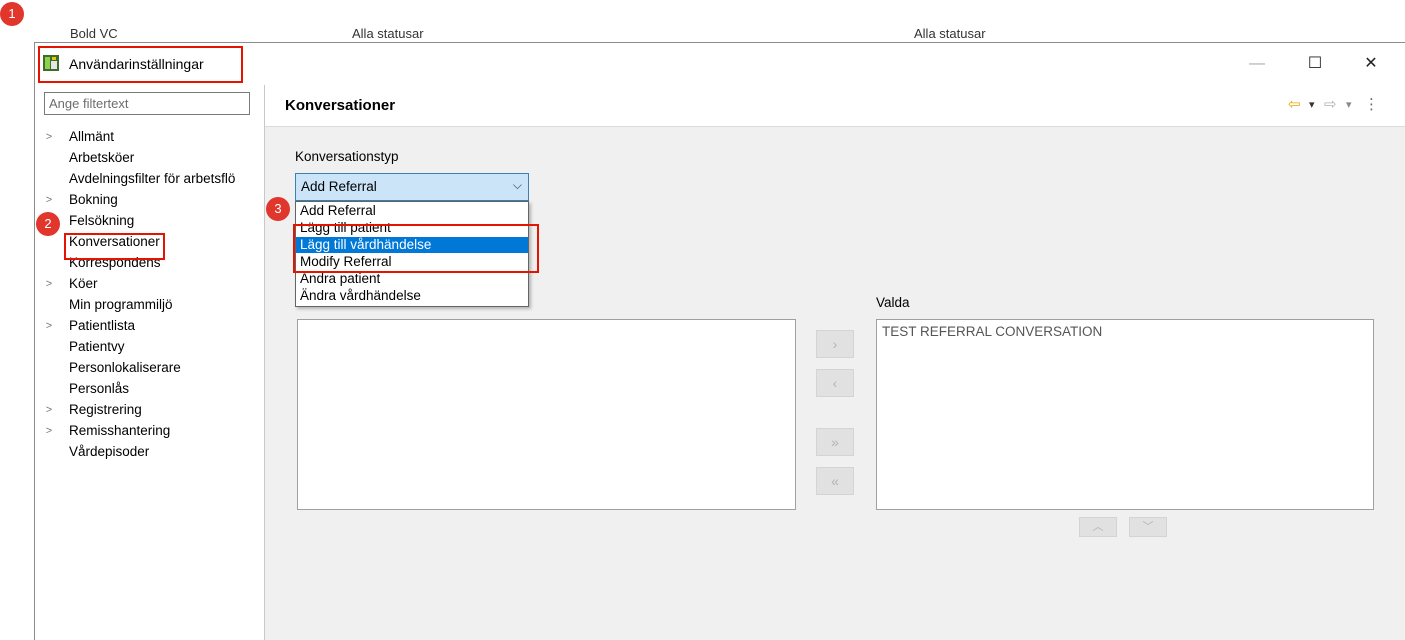 This screenshot has width=1405, height=640. I want to click on tree-item-koer: Köer, so click(167, 284).